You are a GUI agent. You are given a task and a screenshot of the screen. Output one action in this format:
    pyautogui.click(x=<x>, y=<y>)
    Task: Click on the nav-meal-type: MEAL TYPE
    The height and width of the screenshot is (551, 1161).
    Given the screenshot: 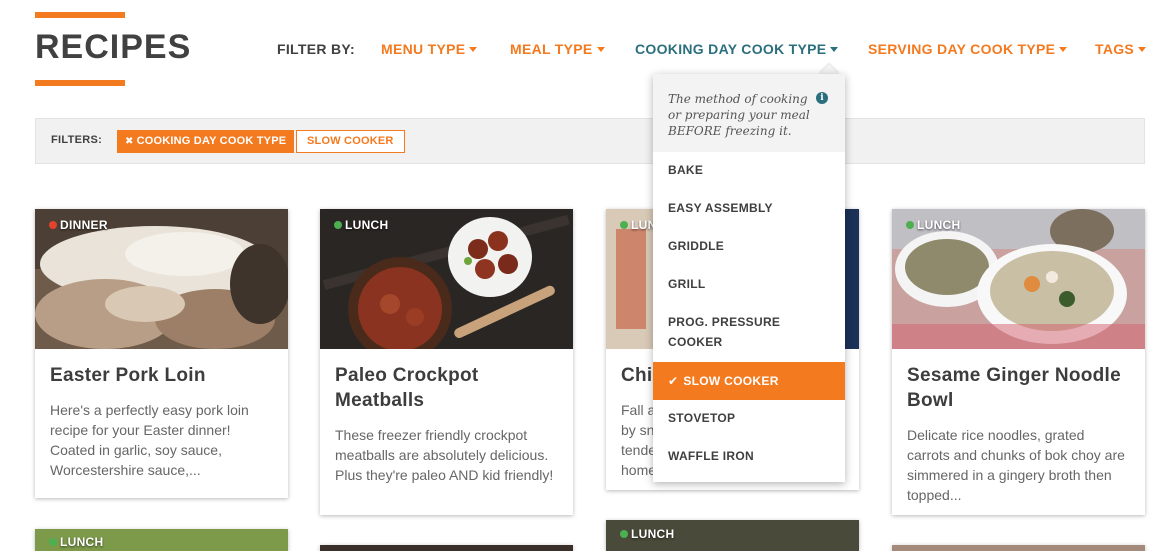 What is the action you would take?
    pyautogui.click(x=557, y=49)
    